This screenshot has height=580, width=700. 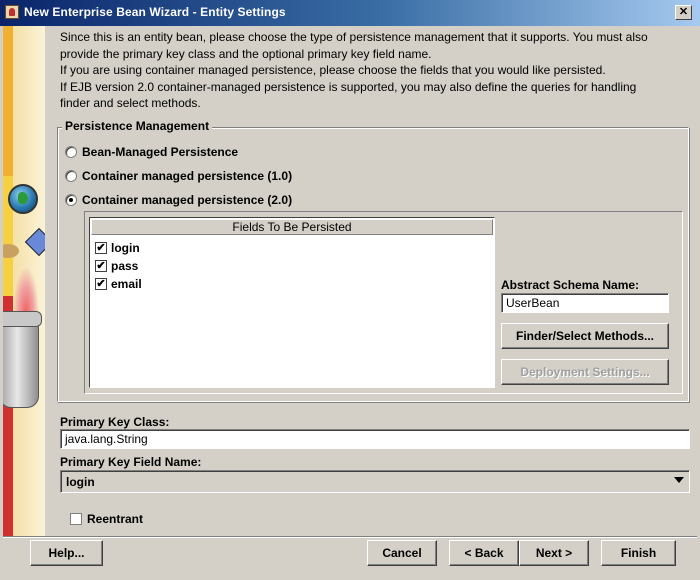 I want to click on finish-button-label: Finish, so click(x=638, y=553).